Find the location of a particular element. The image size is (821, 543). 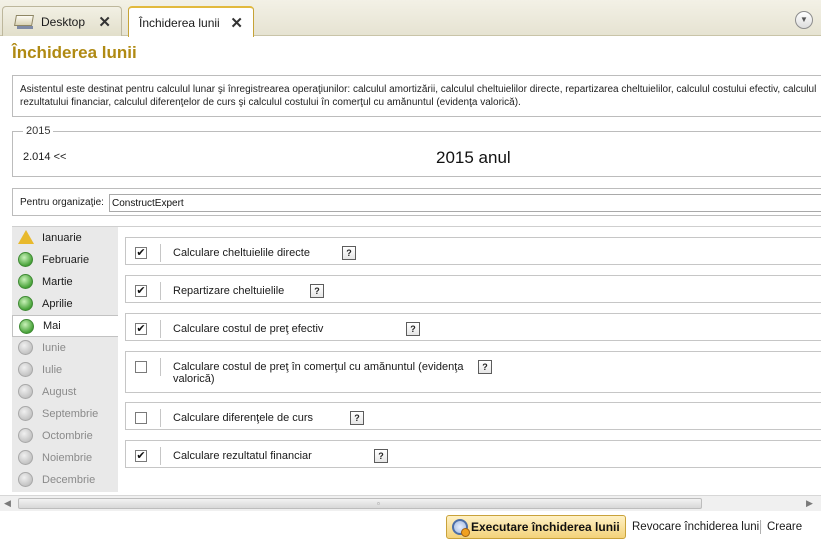

scroll-right-icon: ▶ is located at coordinates (809, 503).